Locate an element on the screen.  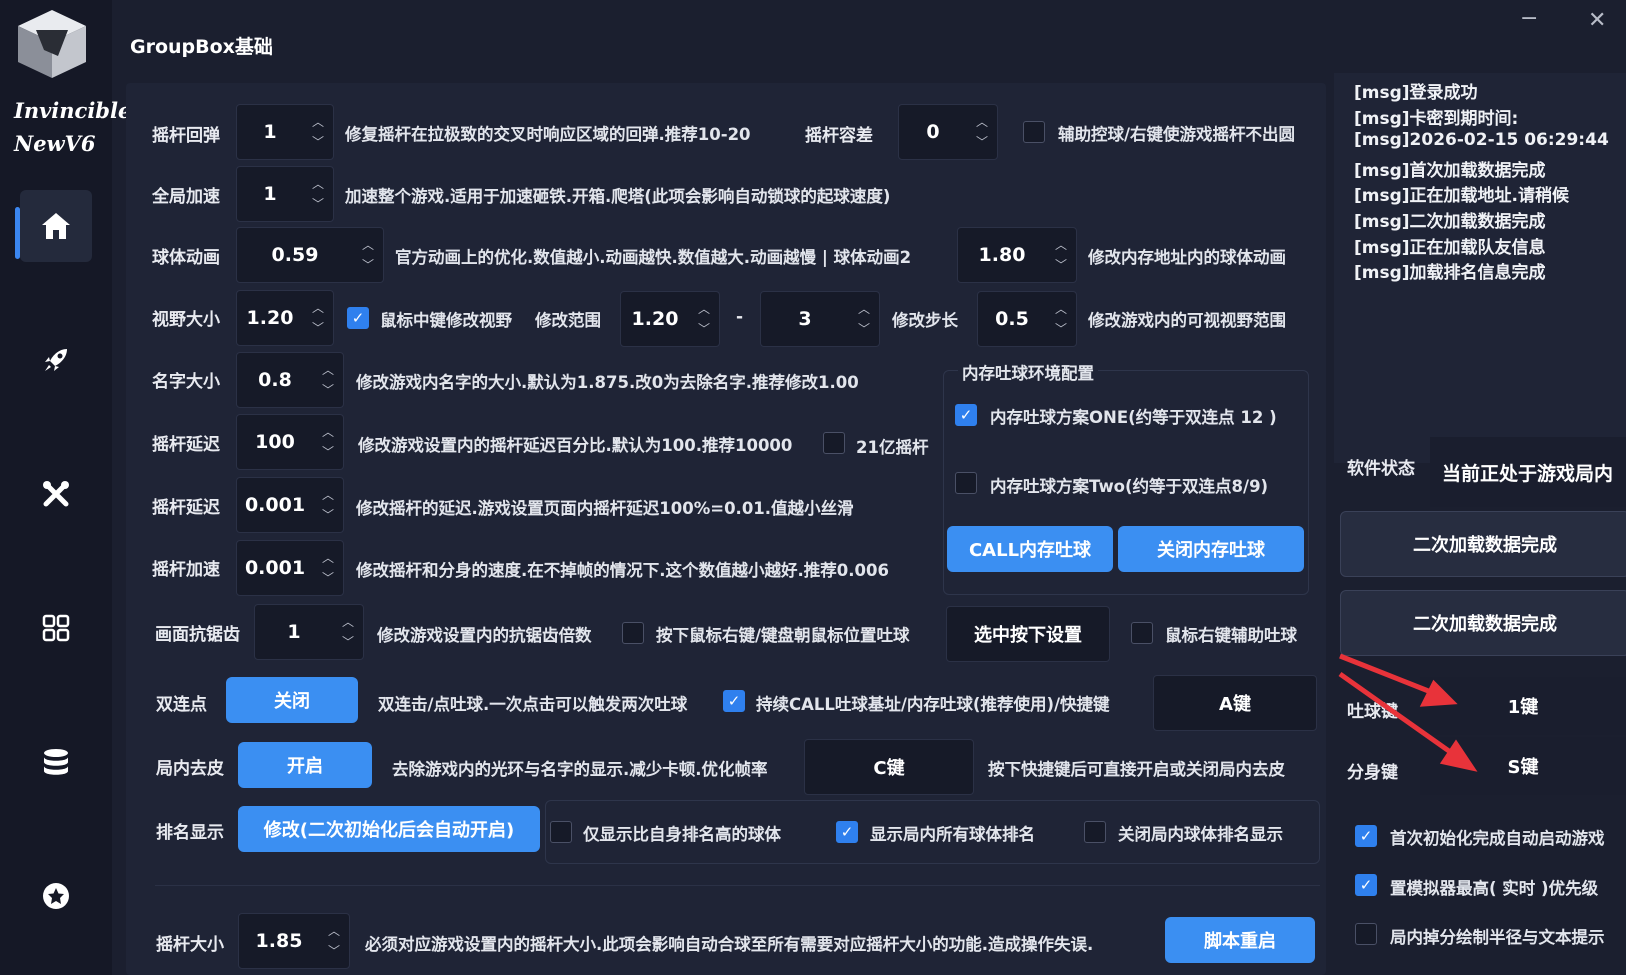
range-max-spinbox: 3 ︿ ﹀ is located at coordinates (820, 319).